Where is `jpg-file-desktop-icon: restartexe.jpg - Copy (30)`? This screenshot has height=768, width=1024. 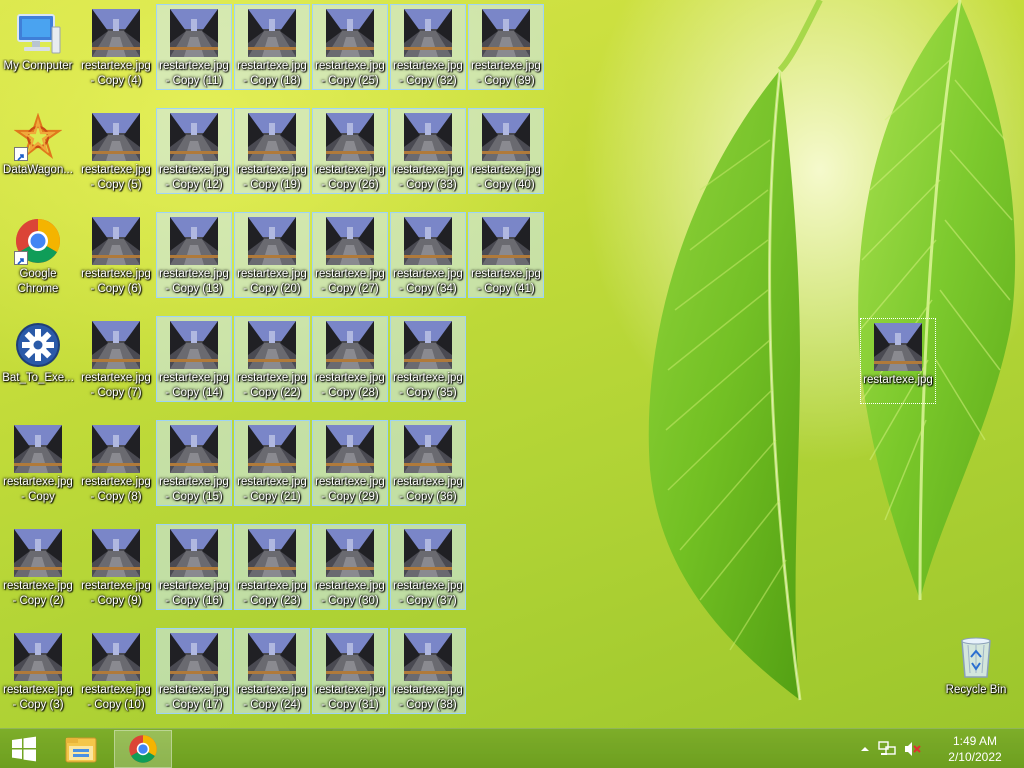
jpg-file-desktop-icon: restartexe.jpg - Copy (30) is located at coordinates (350, 567).